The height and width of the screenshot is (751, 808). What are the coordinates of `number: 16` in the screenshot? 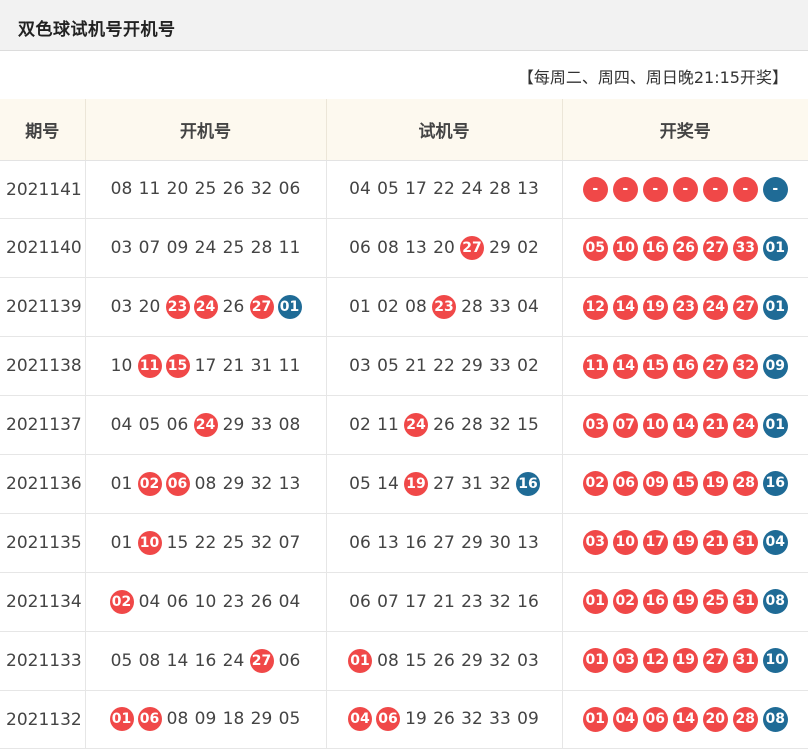 It's located at (205, 660).